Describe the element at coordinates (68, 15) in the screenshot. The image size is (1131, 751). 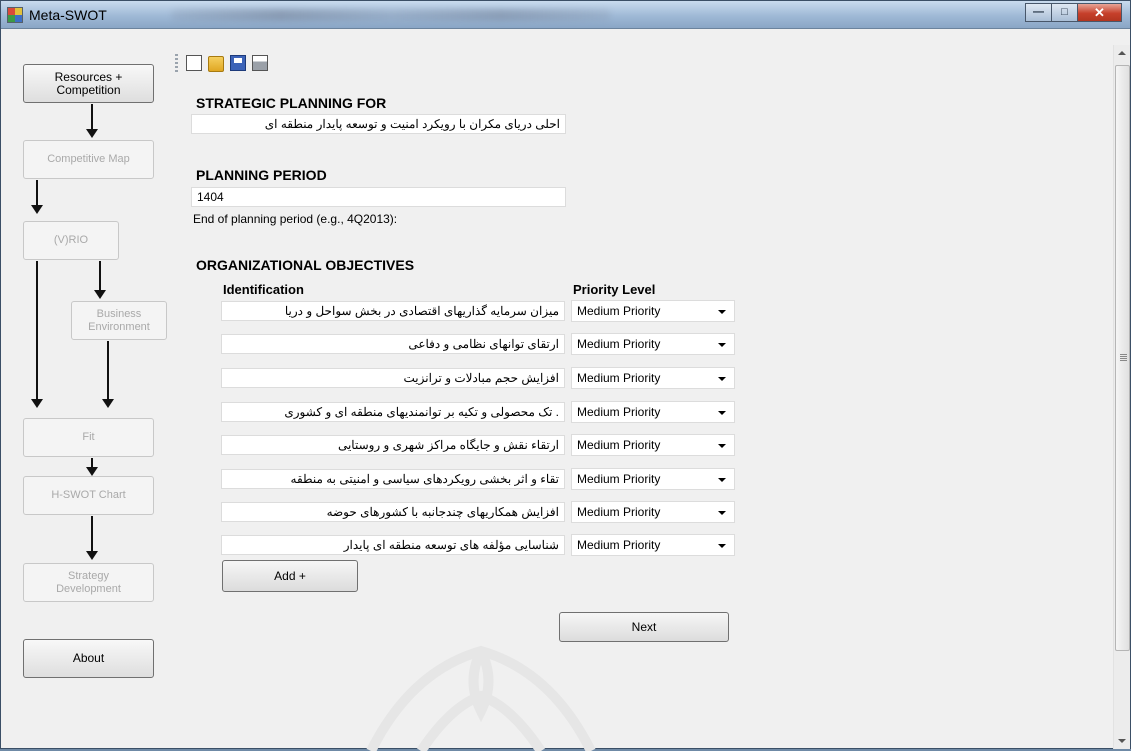
I see `window-title: Meta-SWOT` at that location.